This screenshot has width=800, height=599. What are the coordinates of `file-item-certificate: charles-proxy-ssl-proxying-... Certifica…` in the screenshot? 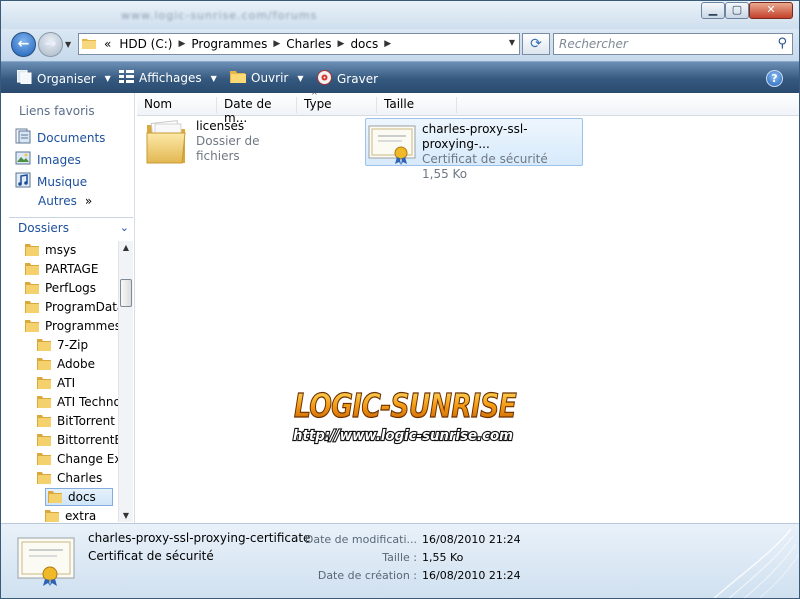 It's located at (474, 149).